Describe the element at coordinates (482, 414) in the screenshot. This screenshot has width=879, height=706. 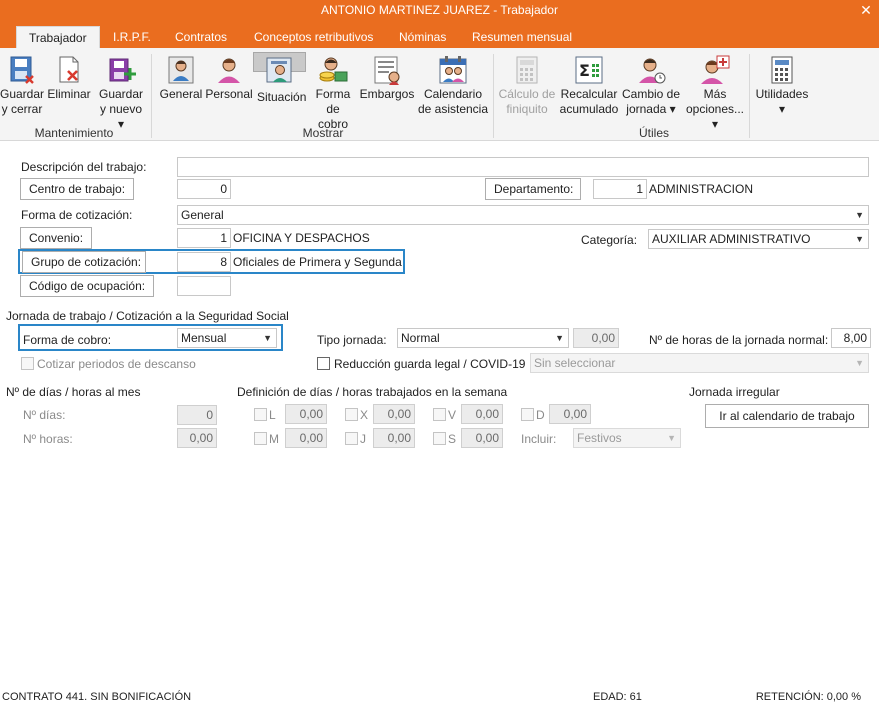
I see `day-v-input: 0,00` at that location.